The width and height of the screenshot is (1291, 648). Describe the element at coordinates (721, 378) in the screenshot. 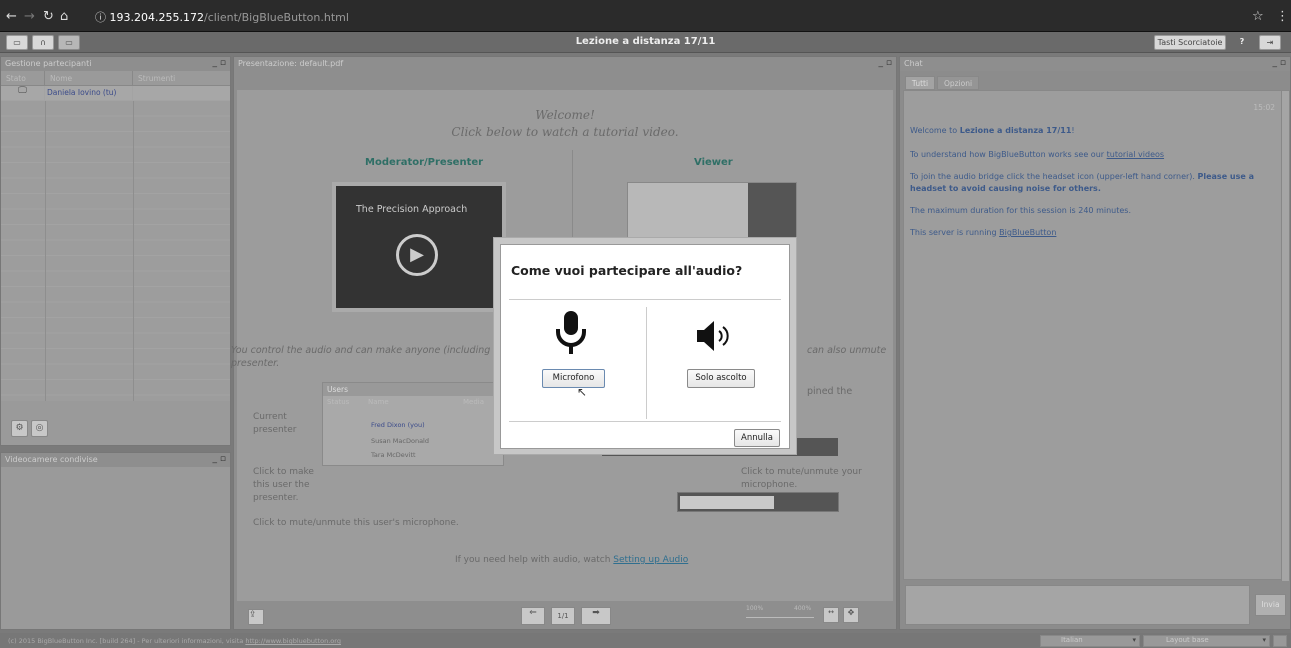

I see `listen-only-button: Solo ascolto` at that location.